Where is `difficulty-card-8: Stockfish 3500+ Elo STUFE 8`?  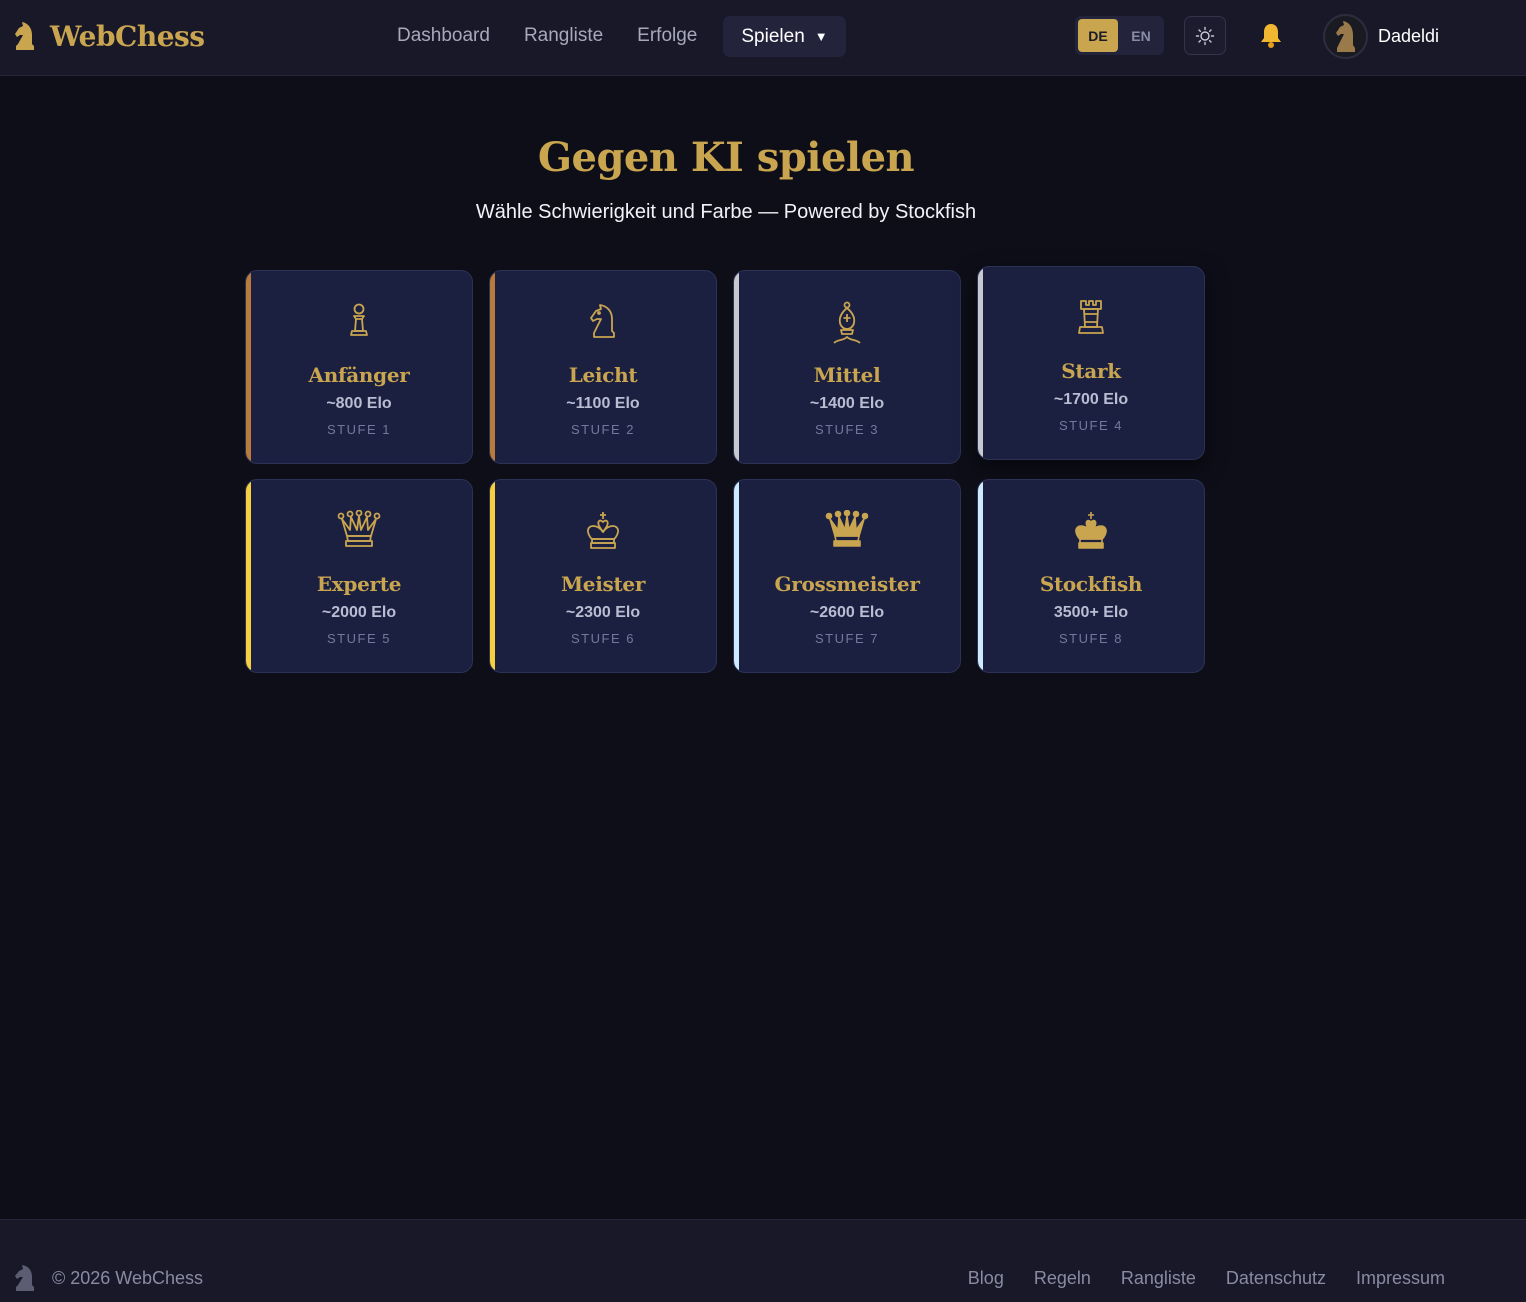
difficulty-card-8: Stockfish 3500+ Elo STUFE 8 is located at coordinates (1091, 576).